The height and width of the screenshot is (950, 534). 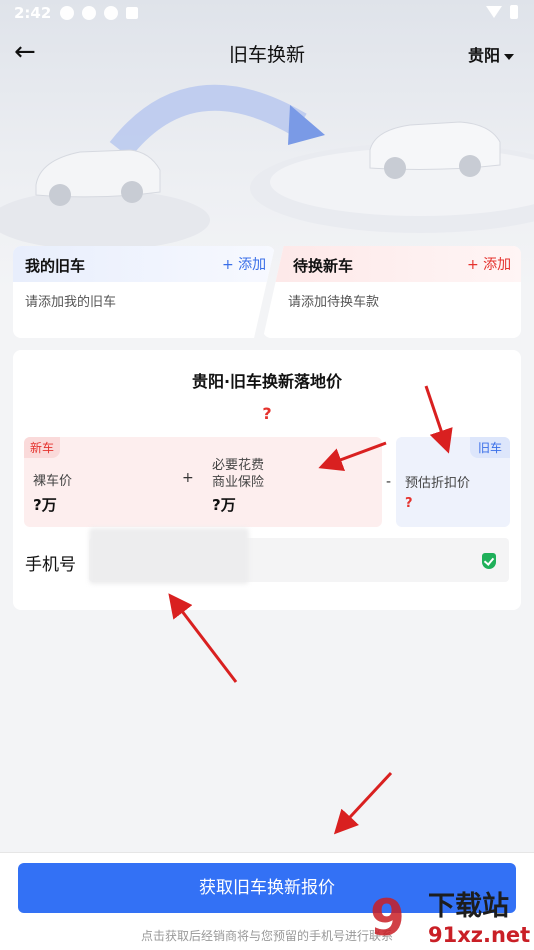 What do you see at coordinates (334, 302) in the screenshot?
I see `new-car-hint: 请添加待换车款` at bounding box center [334, 302].